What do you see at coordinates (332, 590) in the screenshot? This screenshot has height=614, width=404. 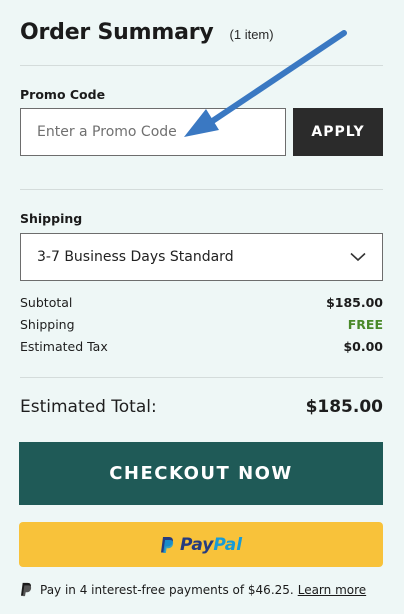 I see `learn-more-link: Learn more` at bounding box center [332, 590].